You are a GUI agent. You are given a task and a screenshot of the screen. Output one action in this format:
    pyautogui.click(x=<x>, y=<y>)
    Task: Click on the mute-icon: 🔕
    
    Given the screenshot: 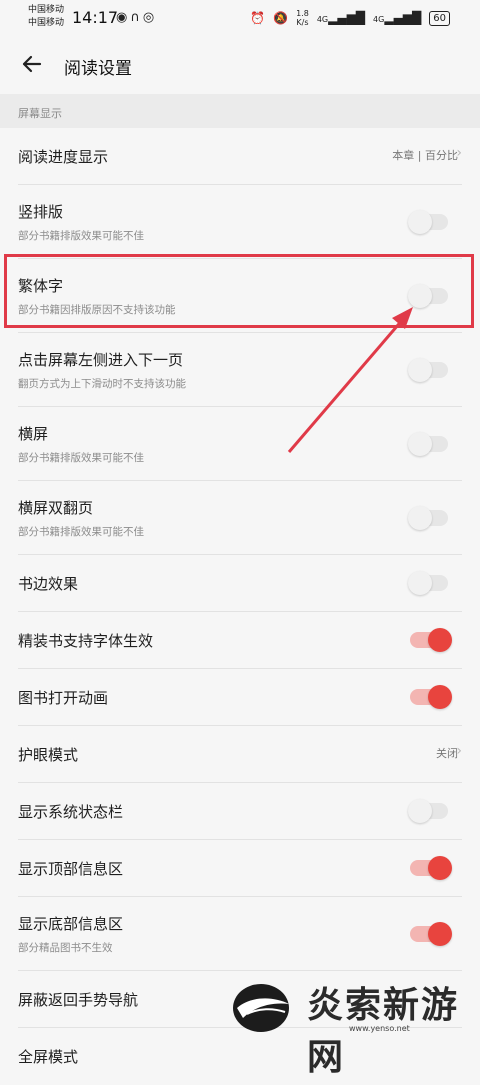 What is the action you would take?
    pyautogui.click(x=281, y=18)
    